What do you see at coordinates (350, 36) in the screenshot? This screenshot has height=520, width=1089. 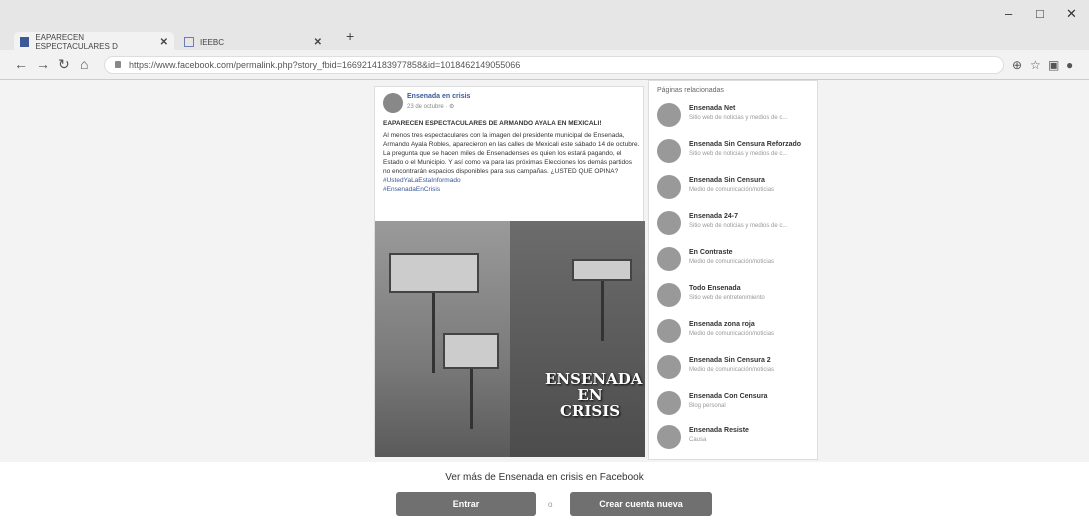 I see `new-tab-button: +` at bounding box center [350, 36].